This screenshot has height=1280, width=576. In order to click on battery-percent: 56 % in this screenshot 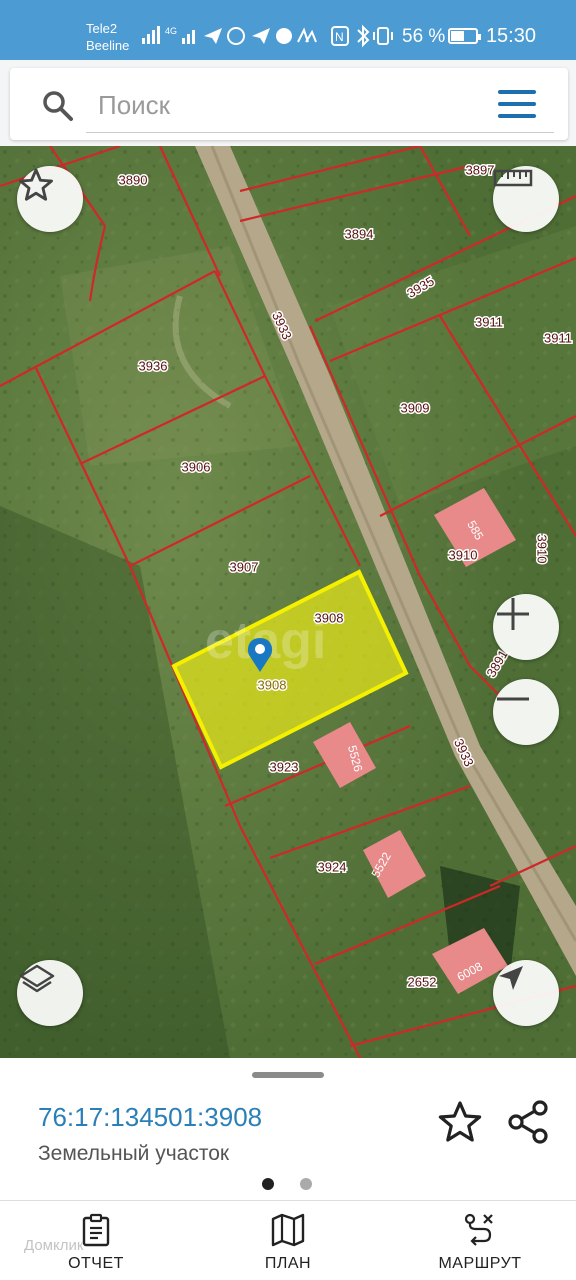, I will do `click(424, 36)`.